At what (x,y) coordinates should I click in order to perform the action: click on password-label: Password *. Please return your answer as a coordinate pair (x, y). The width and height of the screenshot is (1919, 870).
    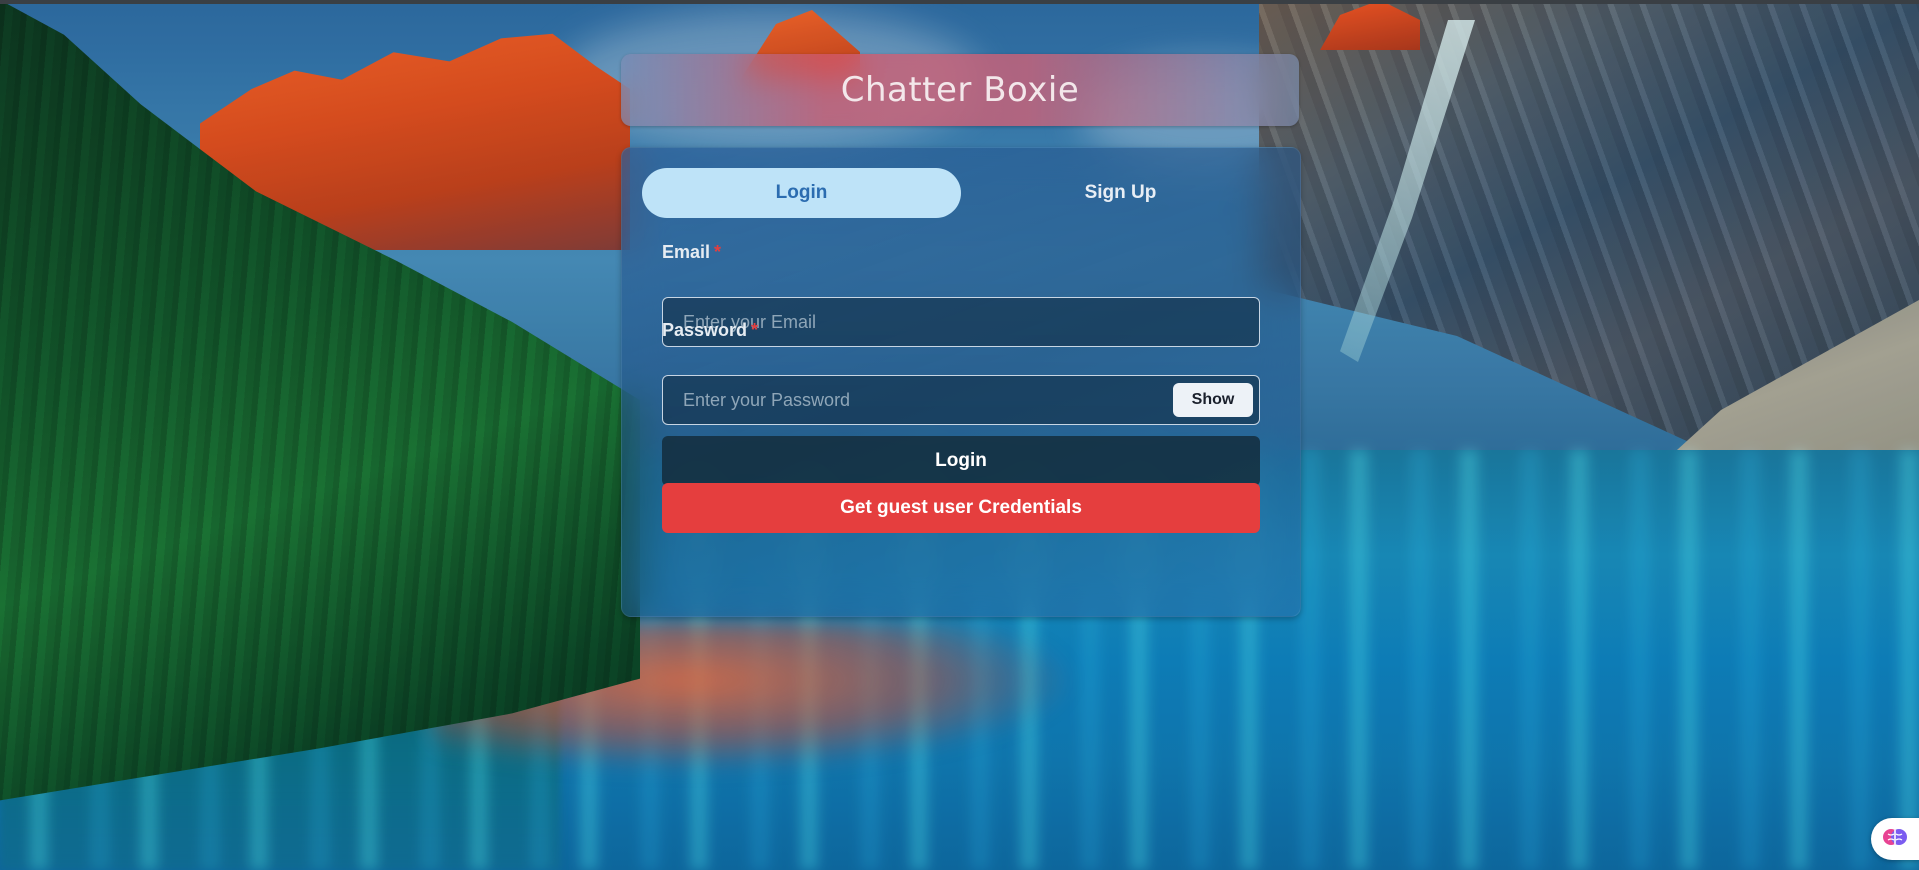
    Looking at the image, I should click on (710, 330).